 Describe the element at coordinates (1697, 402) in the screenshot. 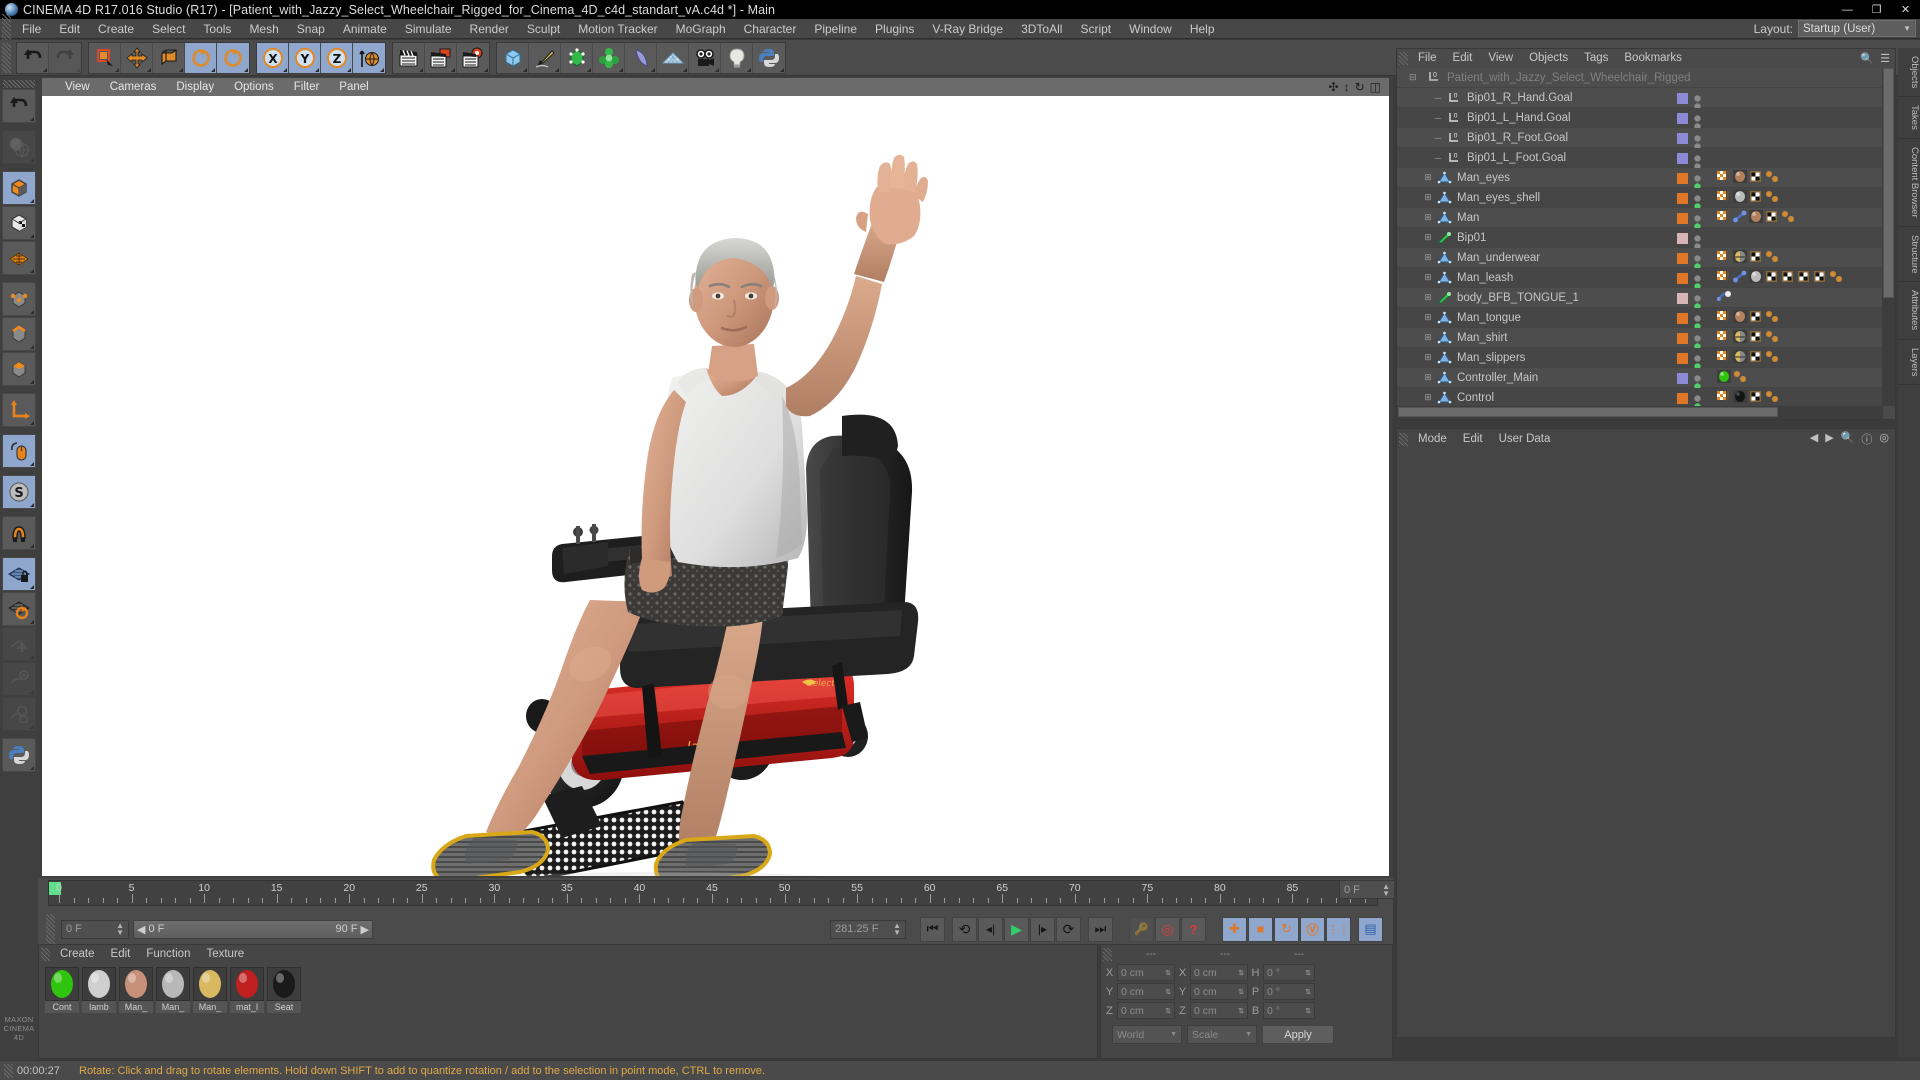

I see `visibility-render-dot` at that location.